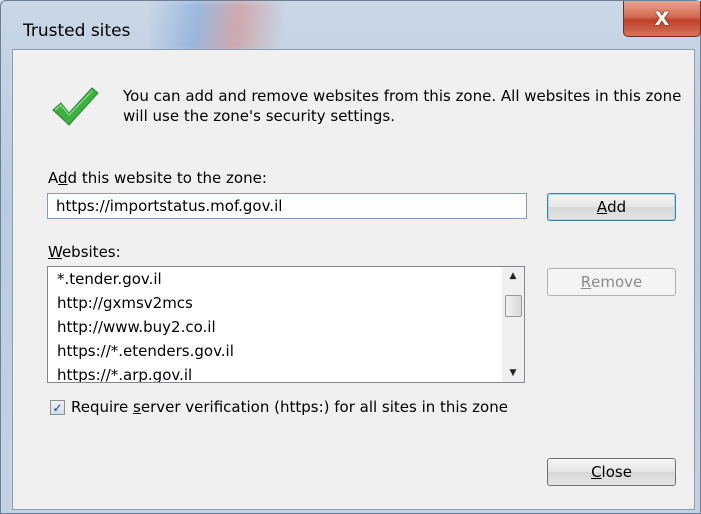 The height and width of the screenshot is (514, 701). Describe the element at coordinates (513, 324) in the screenshot. I see `websites-scrollbar: ▲ ▼` at that location.